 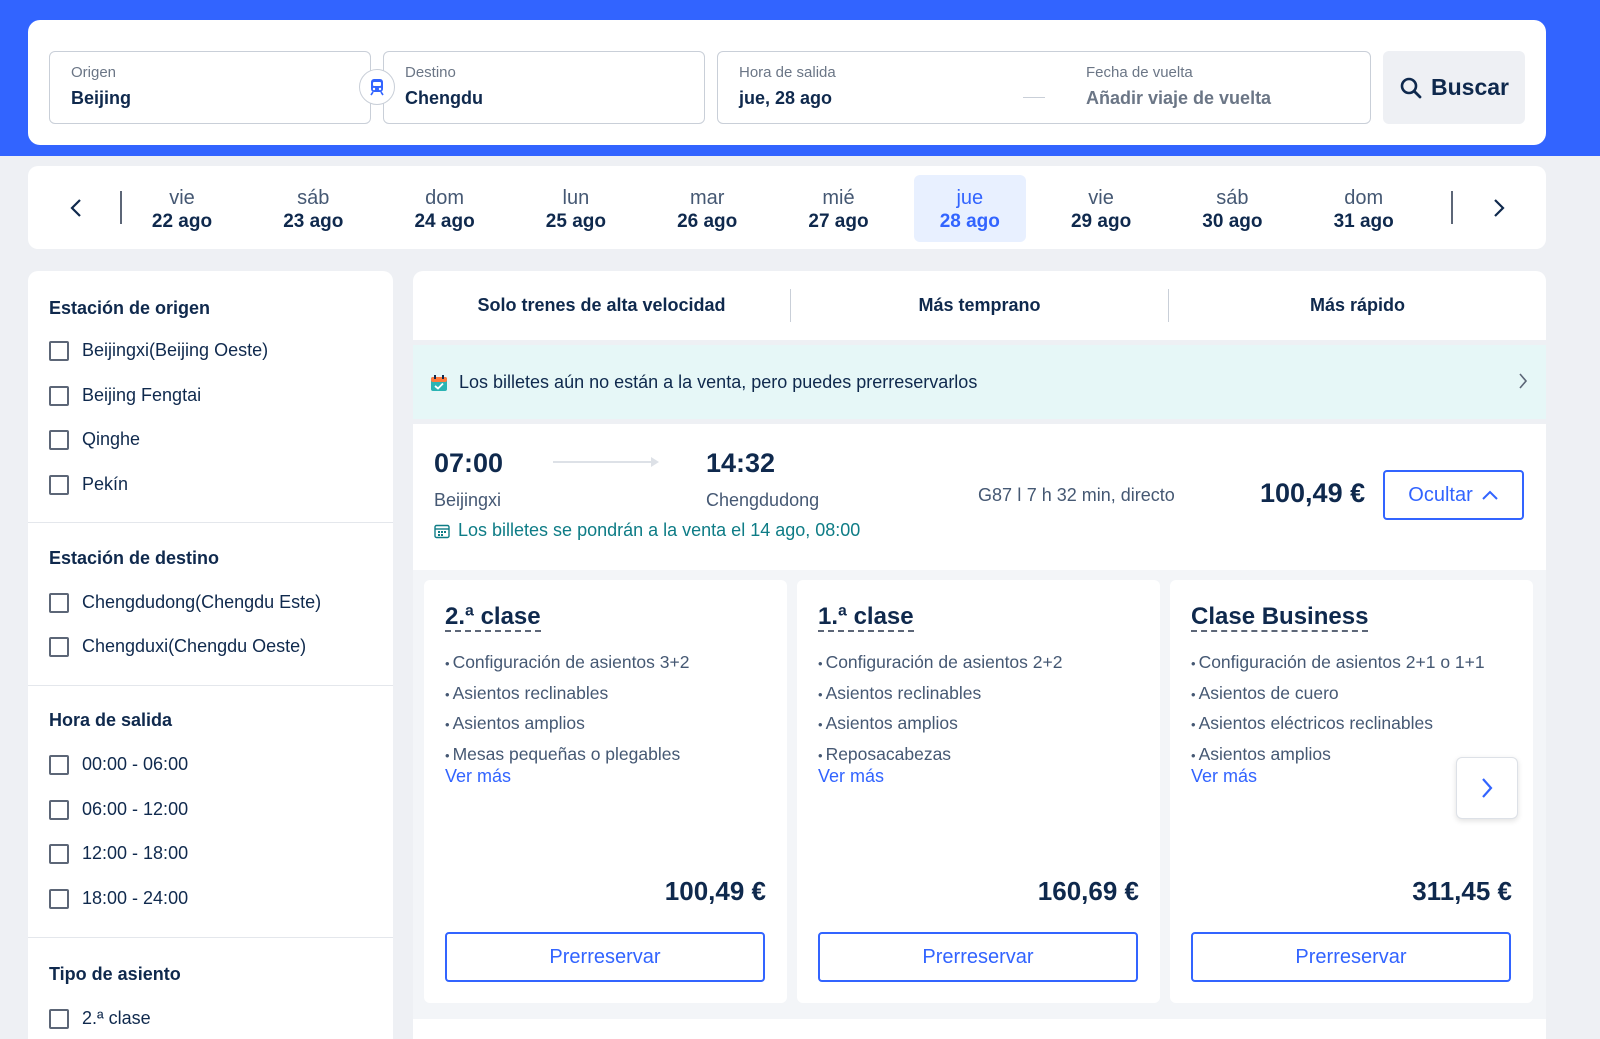 I want to click on filter-title: Hora de salida, so click(x=111, y=720).